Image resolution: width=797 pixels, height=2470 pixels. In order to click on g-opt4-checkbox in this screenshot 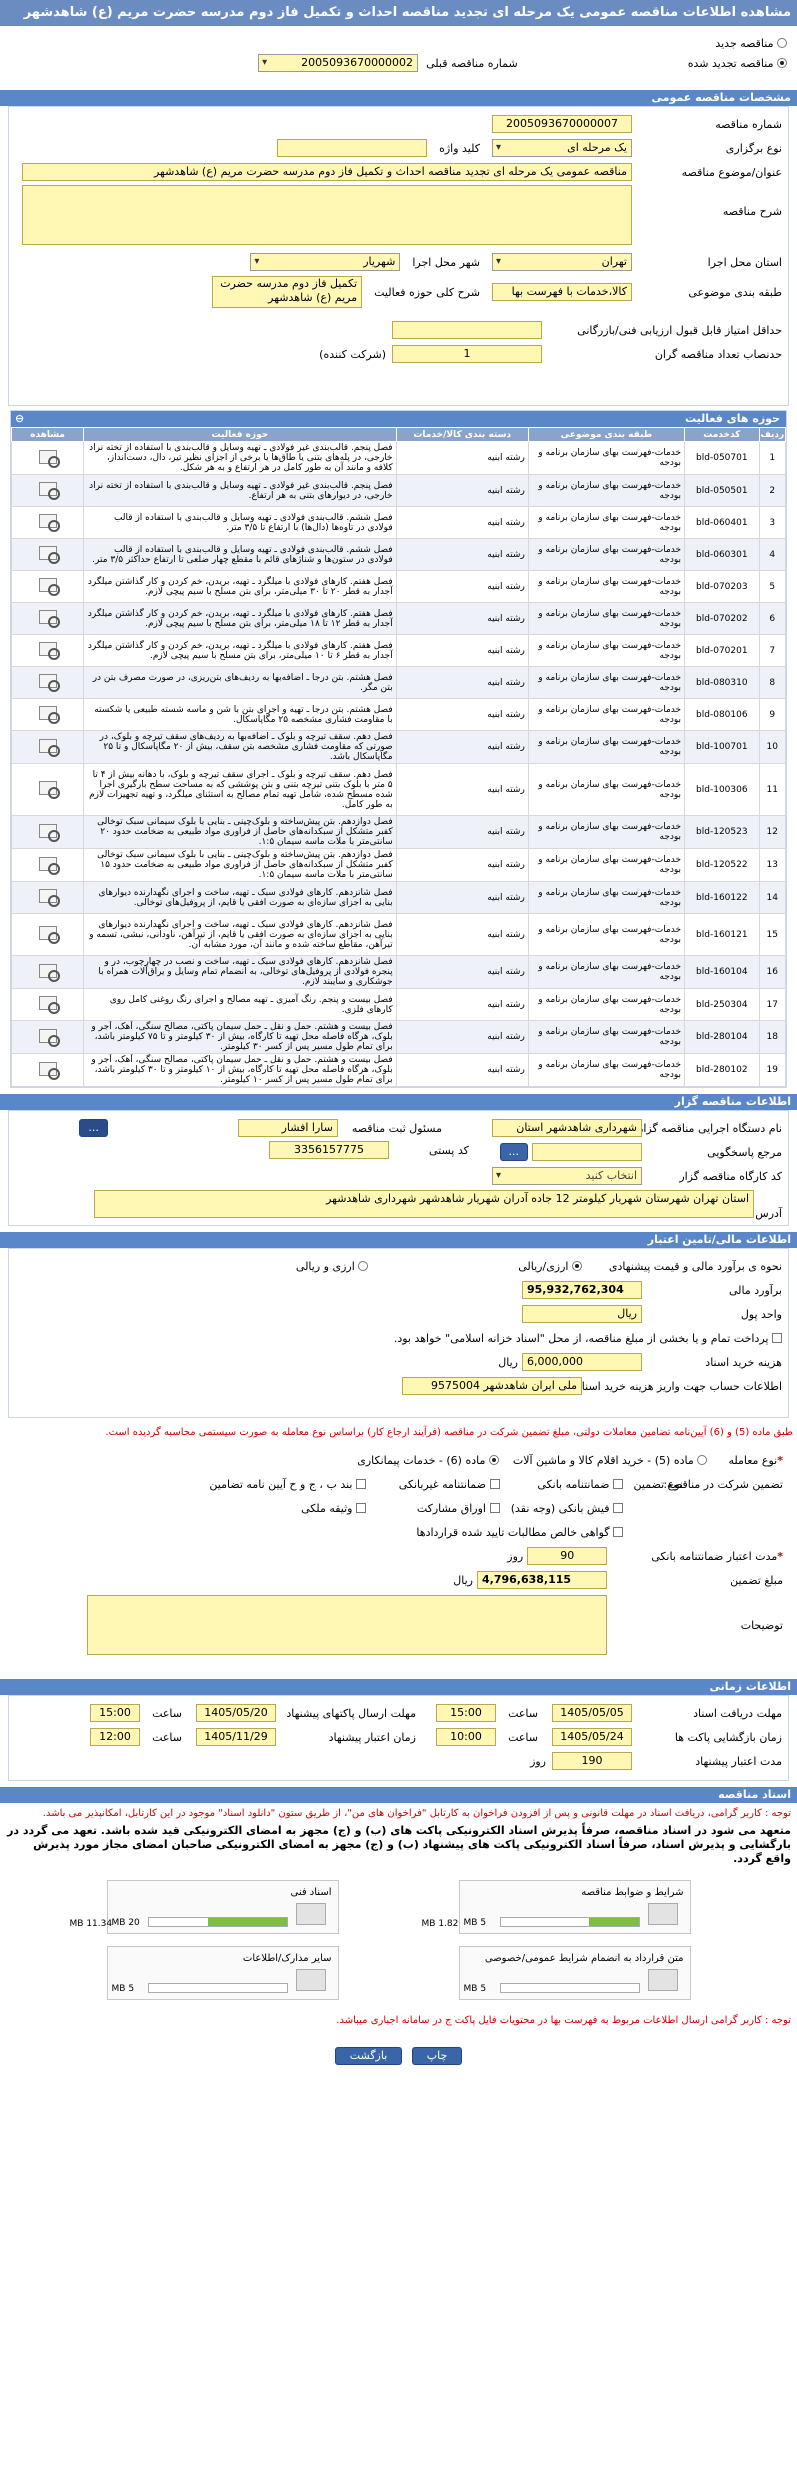, I will do `click(494, 1508)`.